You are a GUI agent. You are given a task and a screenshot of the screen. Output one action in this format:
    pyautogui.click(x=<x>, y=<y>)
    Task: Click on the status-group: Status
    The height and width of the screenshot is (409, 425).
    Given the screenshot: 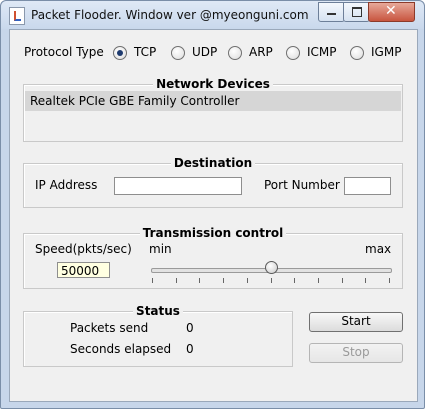 What is the action you would take?
    pyautogui.click(x=158, y=335)
    